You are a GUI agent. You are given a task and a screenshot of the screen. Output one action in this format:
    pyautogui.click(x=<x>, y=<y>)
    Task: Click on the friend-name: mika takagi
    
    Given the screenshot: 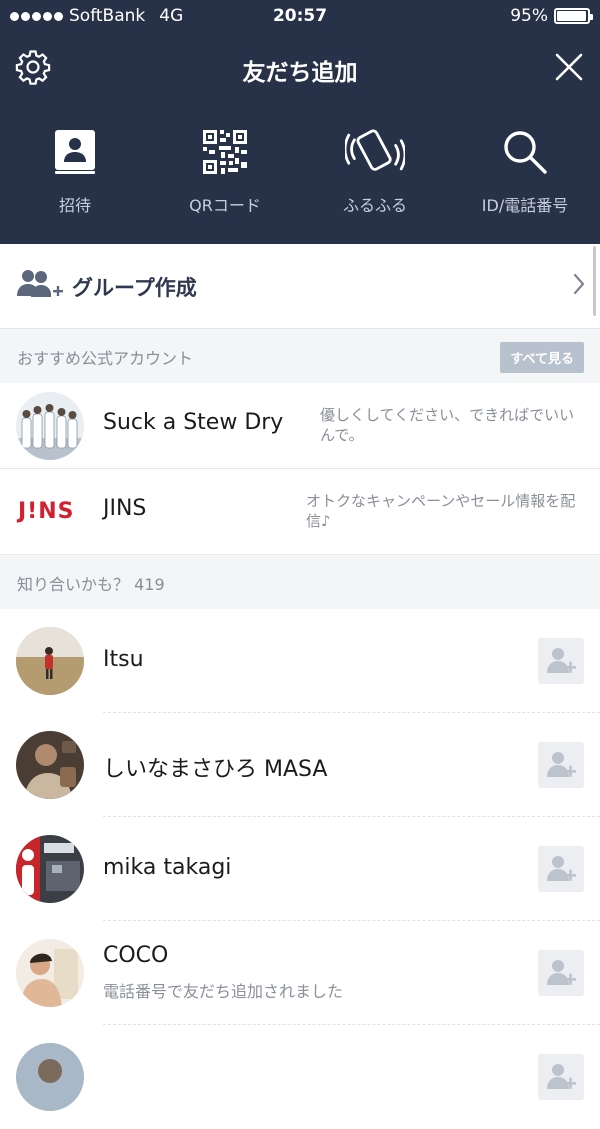 What is the action you would take?
    pyautogui.click(x=167, y=867)
    